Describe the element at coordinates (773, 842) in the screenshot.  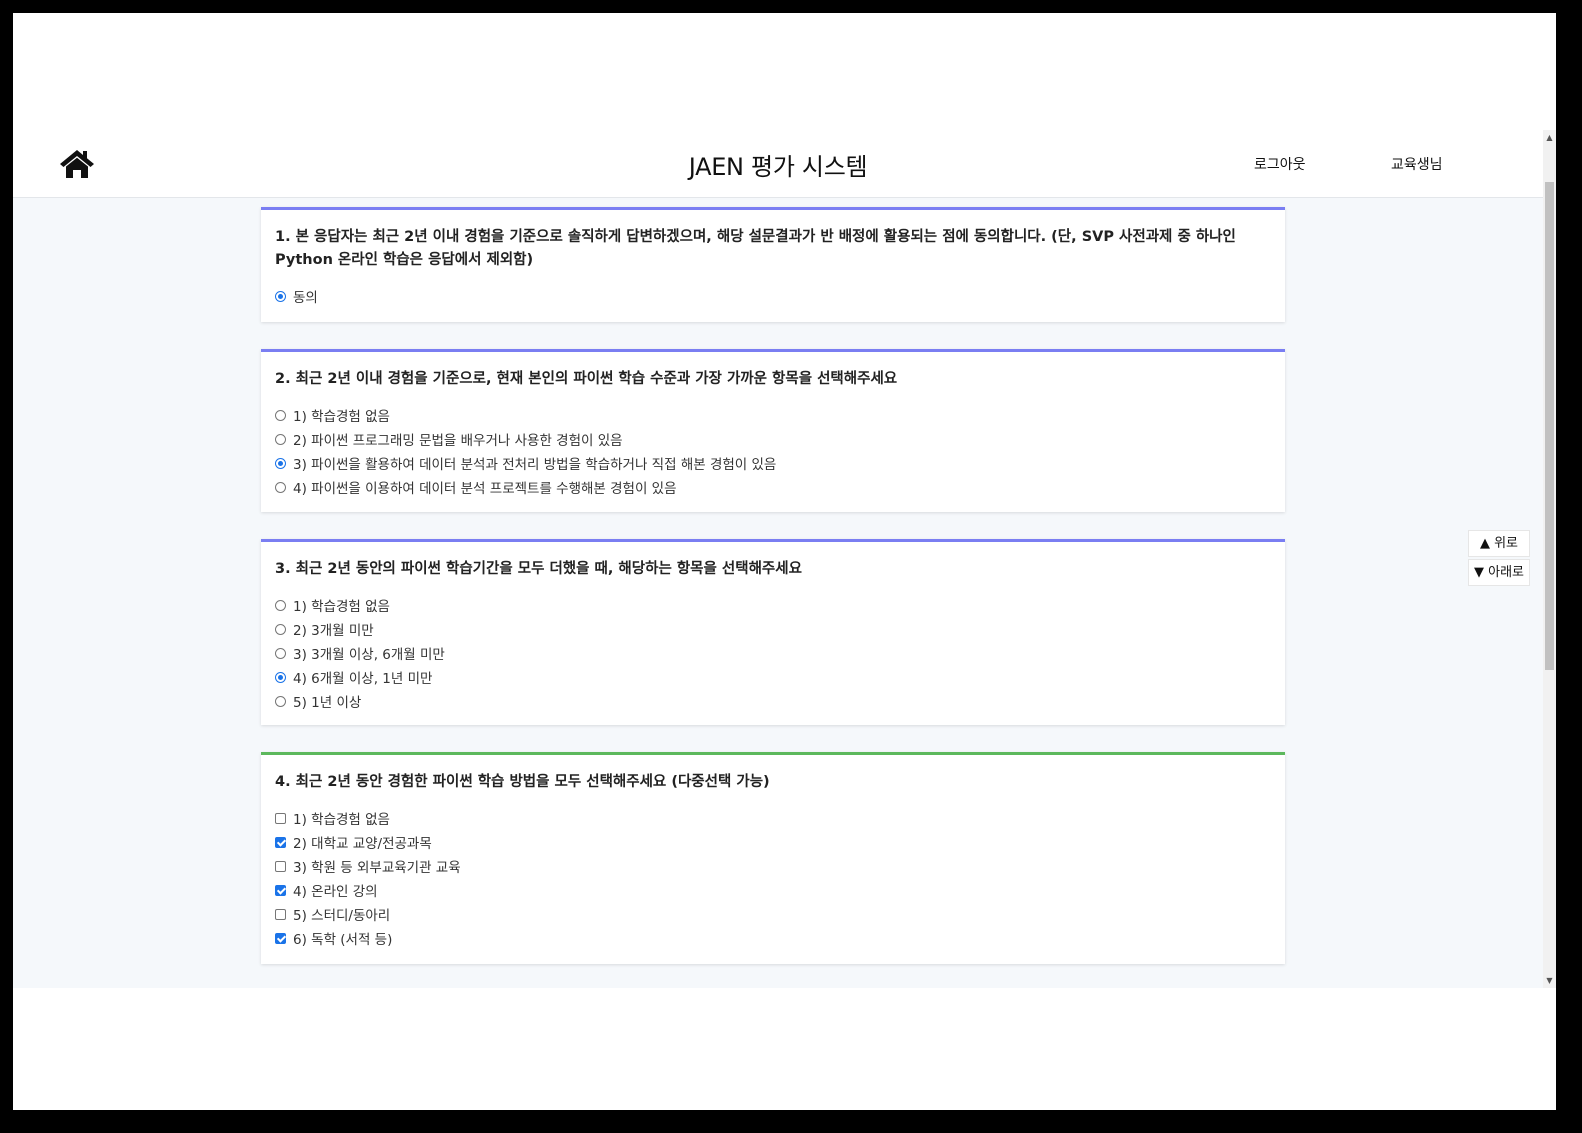
I see `option-item: 2) 대학교 교양/전공과목` at that location.